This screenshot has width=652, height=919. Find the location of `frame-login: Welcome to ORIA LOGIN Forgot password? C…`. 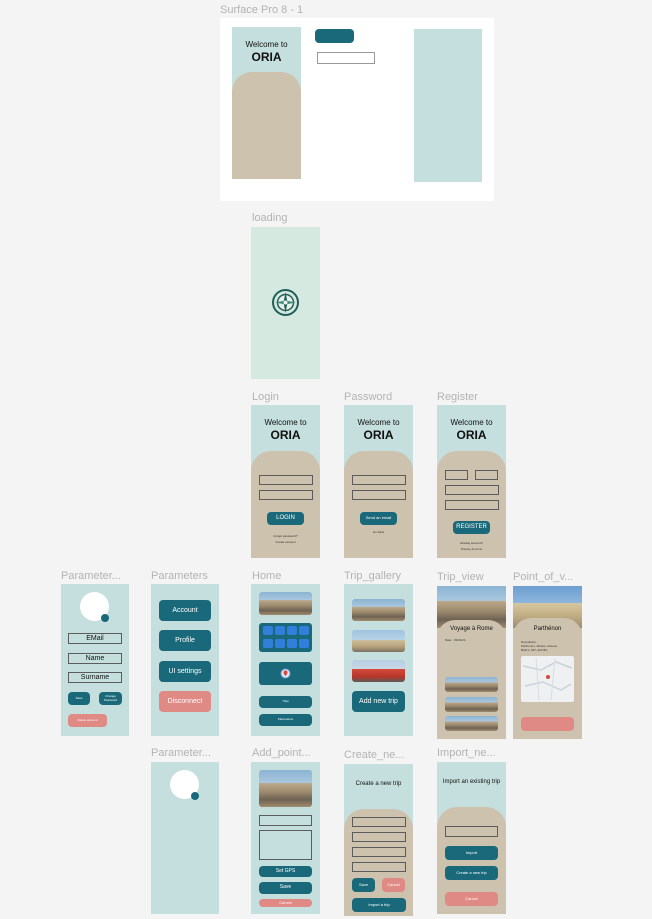

frame-login: Welcome to ORIA LOGIN Forgot password? C… is located at coordinates (285, 481).